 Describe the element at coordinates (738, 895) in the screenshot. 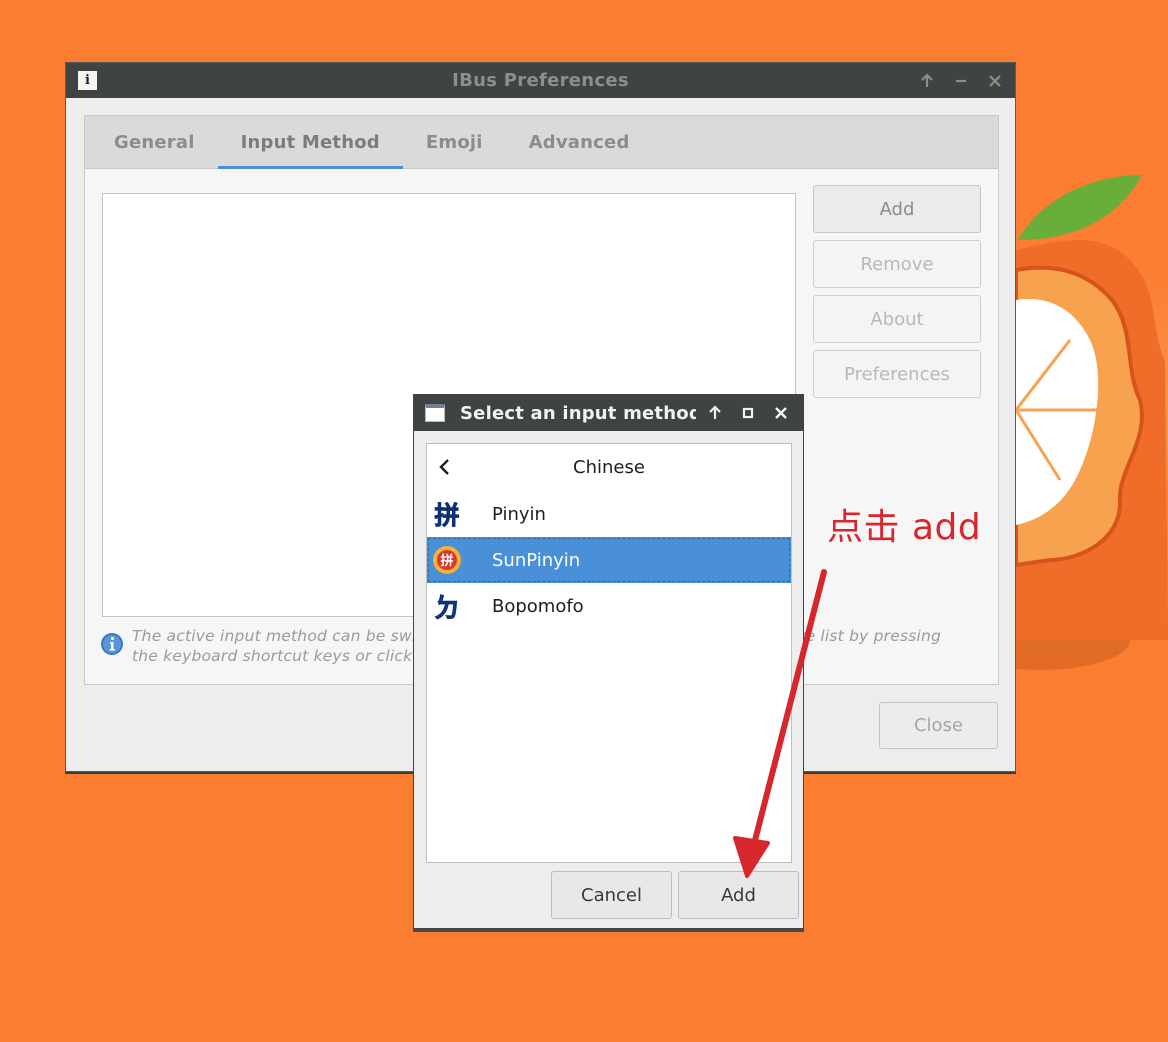

I see `dialog-add-button: Add` at that location.